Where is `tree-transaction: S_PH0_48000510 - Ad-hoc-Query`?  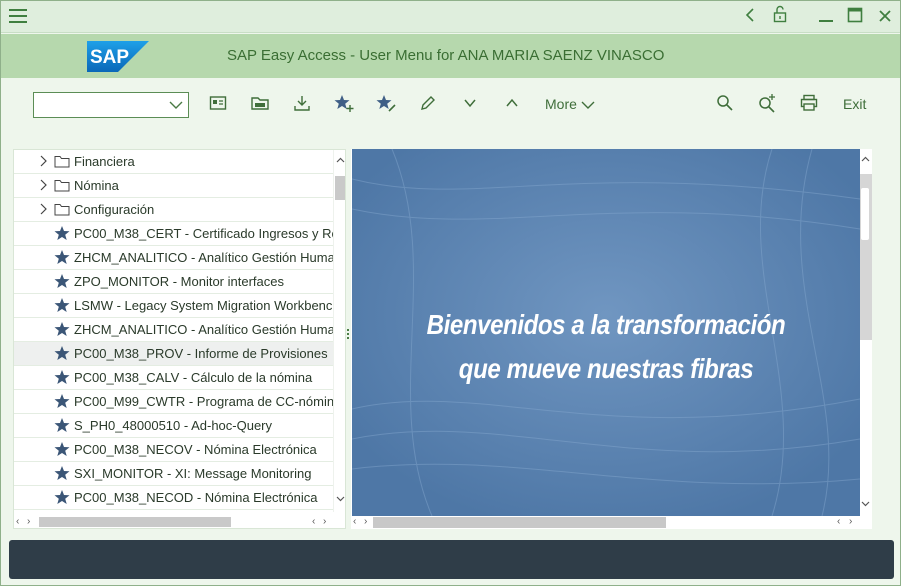 tree-transaction: S_PH0_48000510 - Ad-hoc-Query is located at coordinates (174, 426).